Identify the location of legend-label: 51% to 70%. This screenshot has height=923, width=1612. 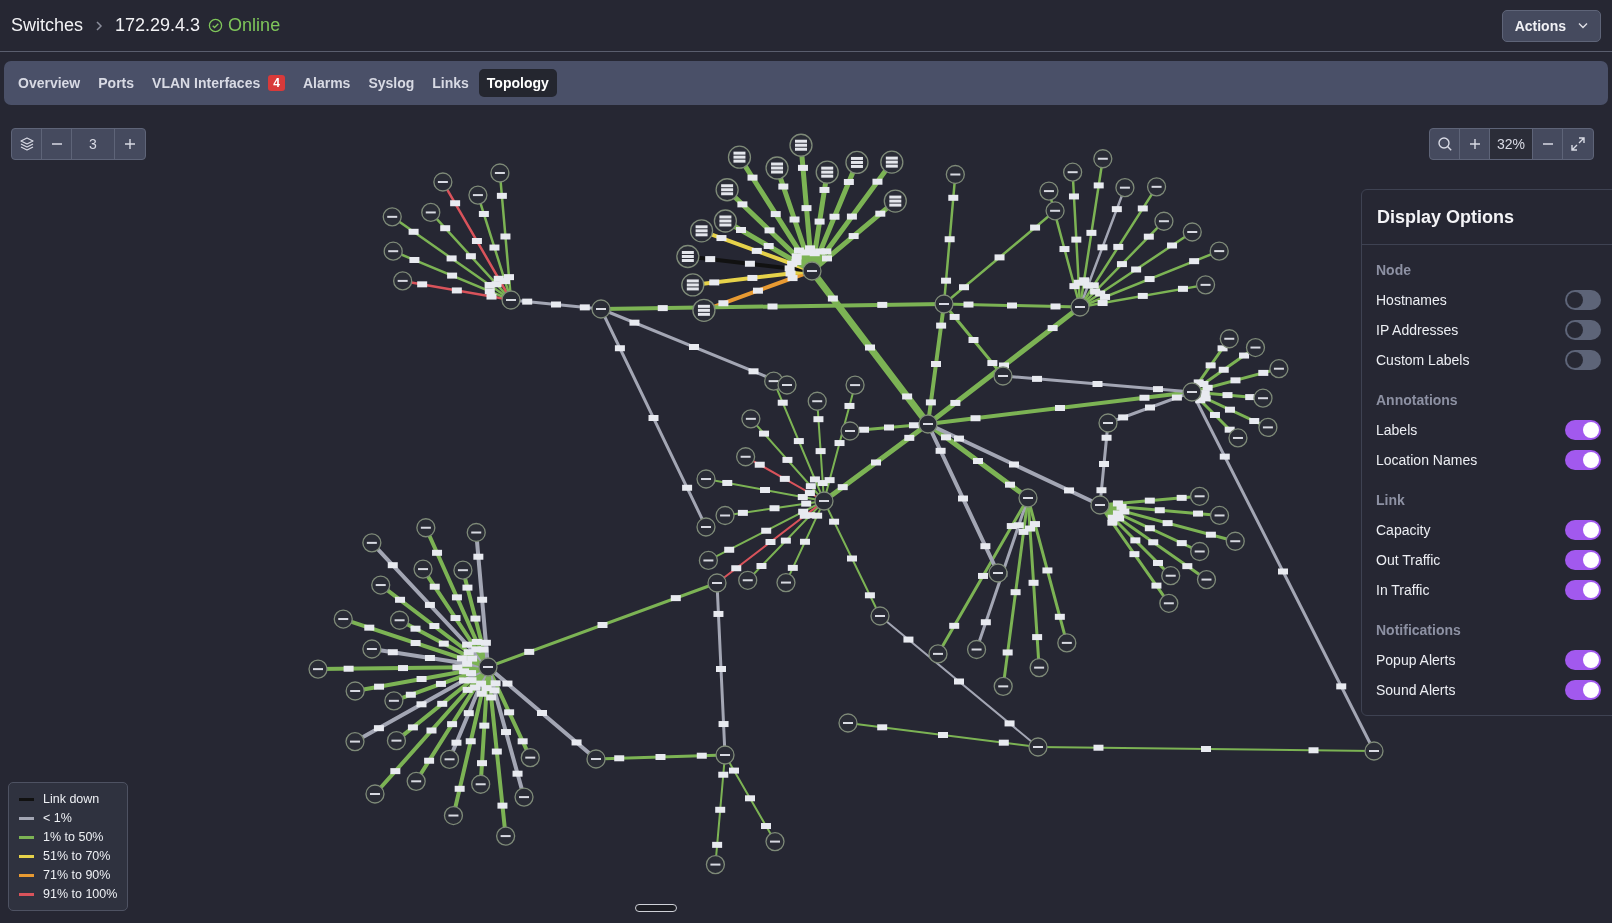
(77, 856).